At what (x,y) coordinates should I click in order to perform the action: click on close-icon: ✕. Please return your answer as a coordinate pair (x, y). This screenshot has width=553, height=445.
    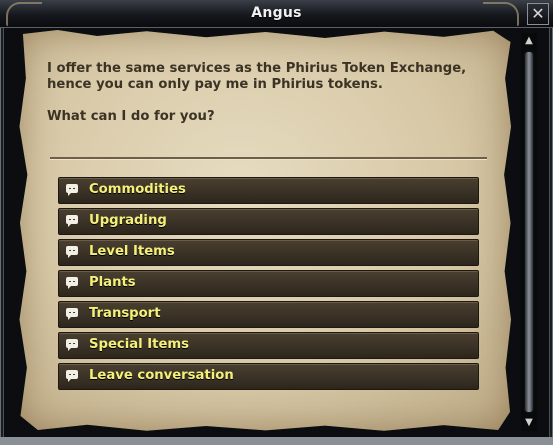
    Looking at the image, I should click on (538, 14).